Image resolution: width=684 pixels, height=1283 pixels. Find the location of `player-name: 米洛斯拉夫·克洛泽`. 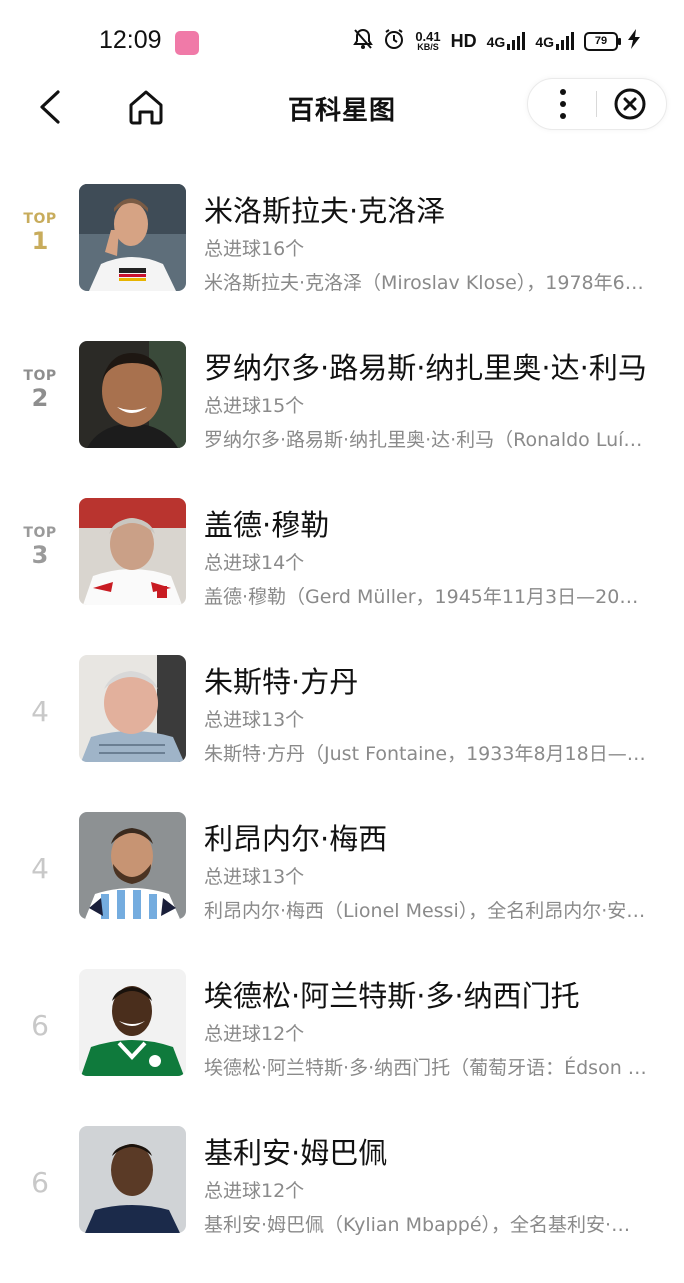

player-name: 米洛斯拉夫·克洛泽 is located at coordinates (325, 211).